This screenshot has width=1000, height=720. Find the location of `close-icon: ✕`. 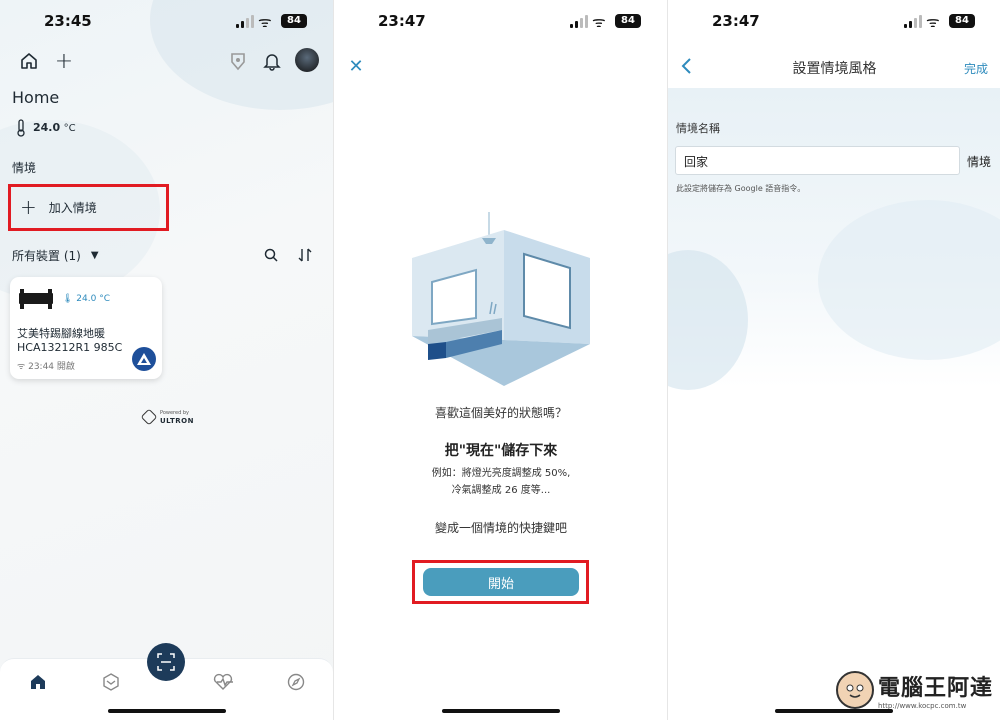

close-icon: ✕ is located at coordinates (356, 66).